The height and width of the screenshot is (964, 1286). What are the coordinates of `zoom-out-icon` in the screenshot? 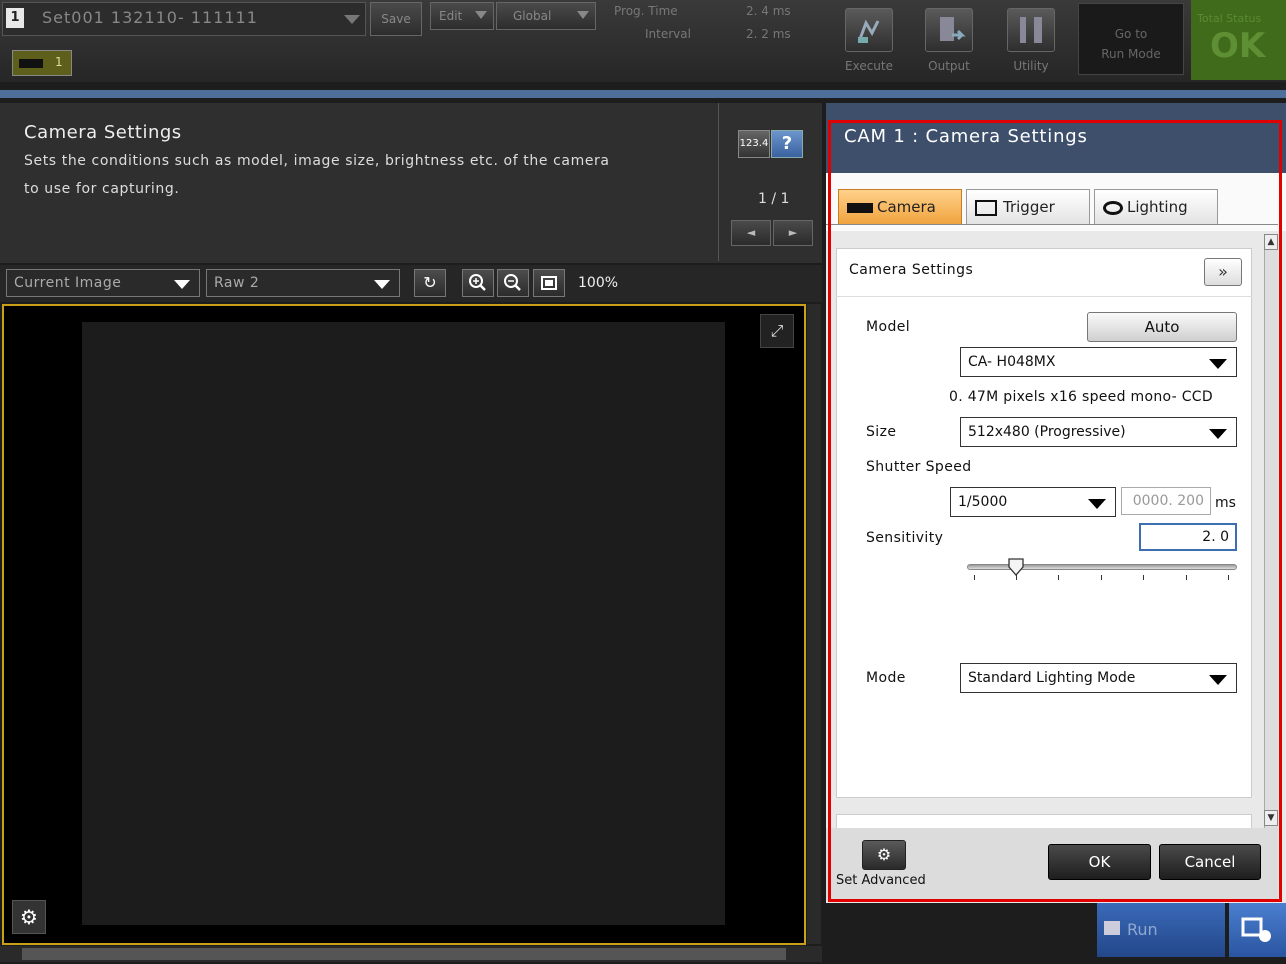 It's located at (512, 282).